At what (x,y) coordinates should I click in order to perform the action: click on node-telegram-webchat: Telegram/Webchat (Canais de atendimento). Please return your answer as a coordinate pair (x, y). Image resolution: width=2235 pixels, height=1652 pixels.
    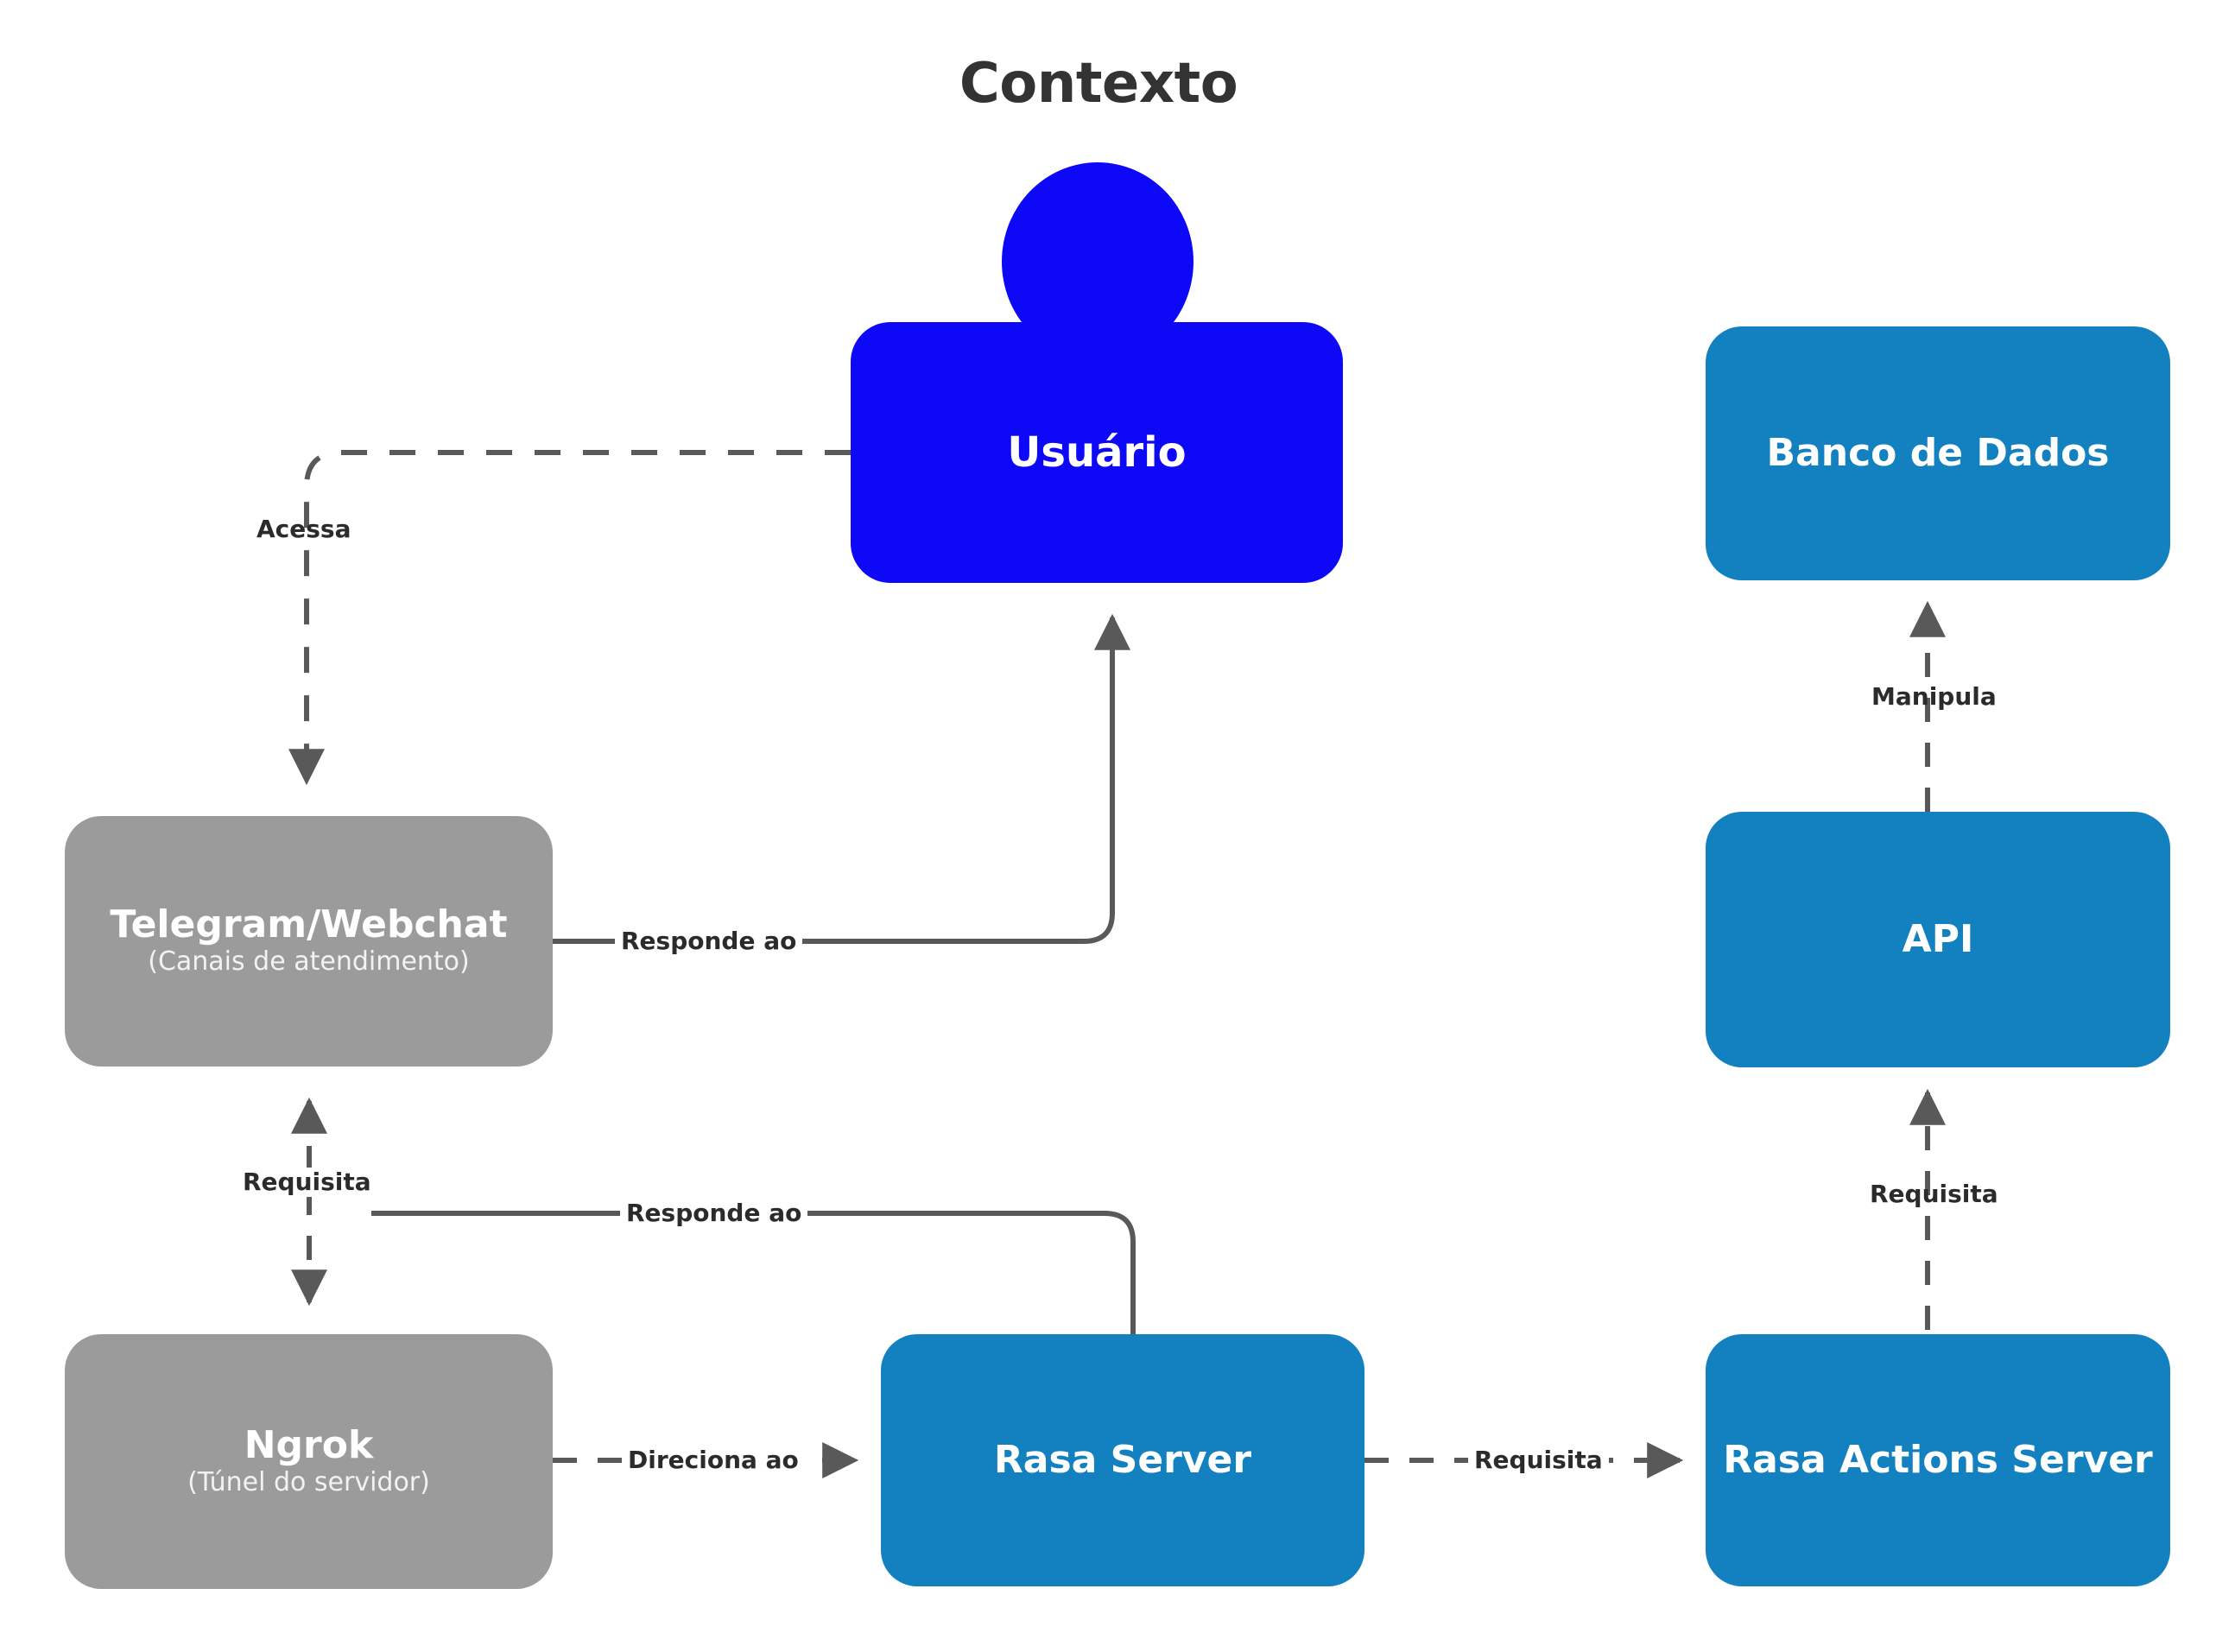
    Looking at the image, I should click on (309, 941).